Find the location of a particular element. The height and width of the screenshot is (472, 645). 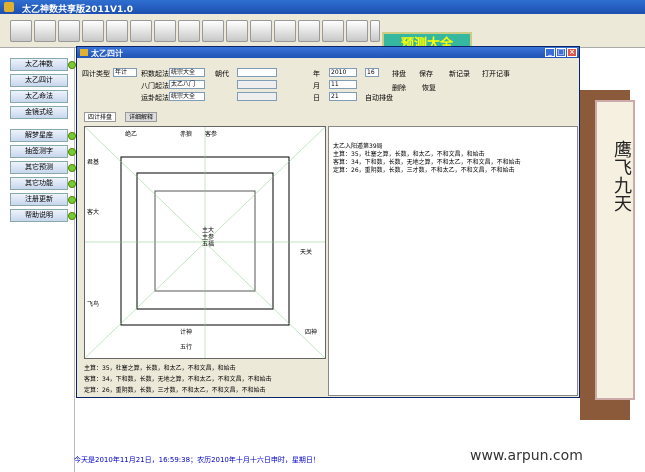

arrange-button: 排盘 is located at coordinates (399, 74).